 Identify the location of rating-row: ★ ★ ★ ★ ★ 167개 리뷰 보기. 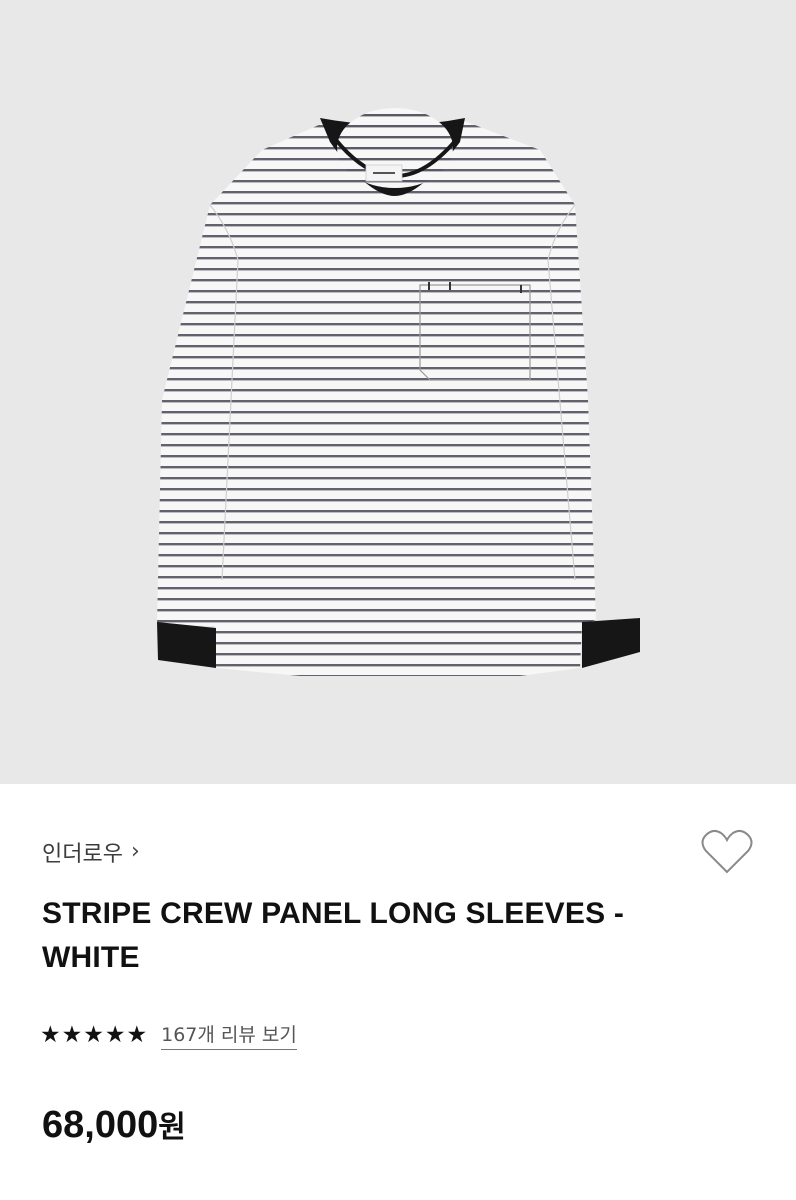
(168, 1035).